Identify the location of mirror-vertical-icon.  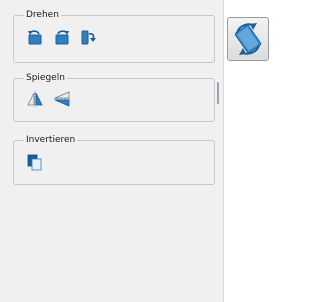
(62, 99).